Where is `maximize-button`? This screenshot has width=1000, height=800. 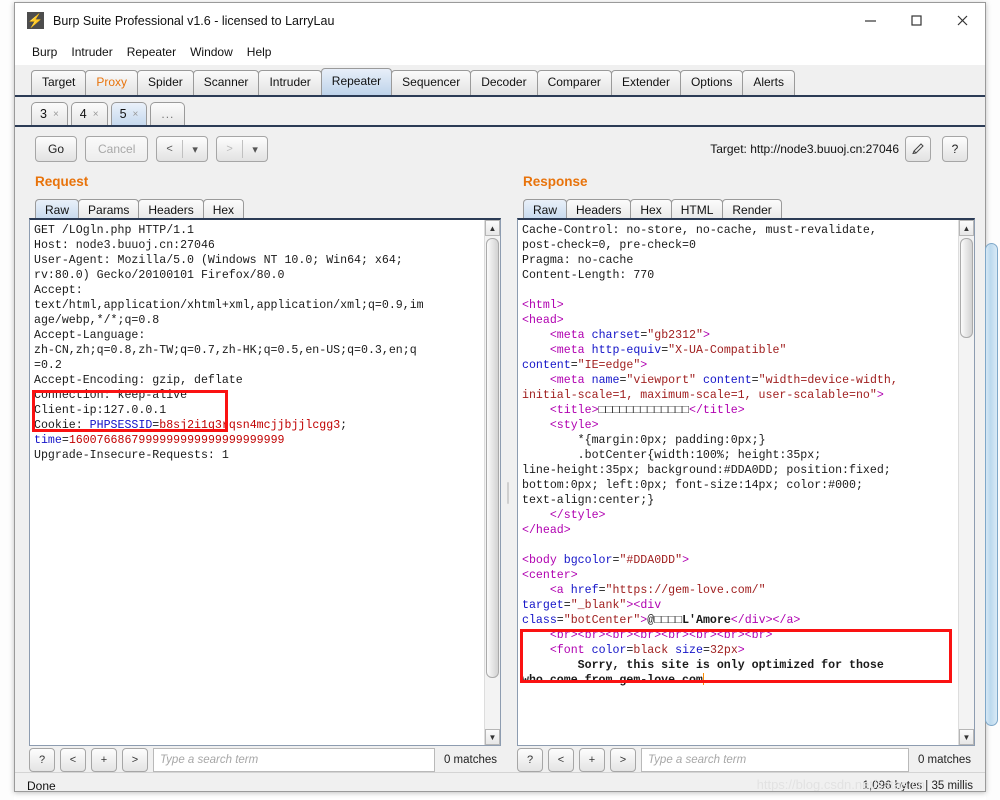
maximize-button is located at coordinates (916, 21).